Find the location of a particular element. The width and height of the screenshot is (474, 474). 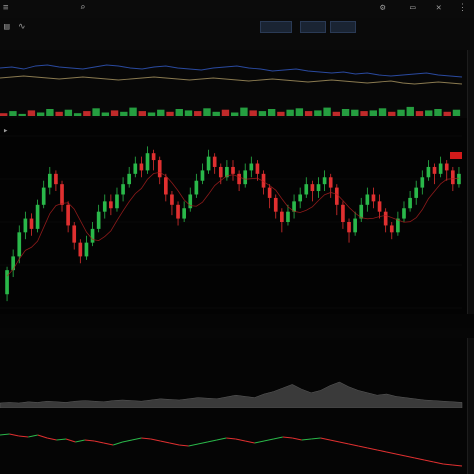

overview-panel is located at coordinates (237, 84).